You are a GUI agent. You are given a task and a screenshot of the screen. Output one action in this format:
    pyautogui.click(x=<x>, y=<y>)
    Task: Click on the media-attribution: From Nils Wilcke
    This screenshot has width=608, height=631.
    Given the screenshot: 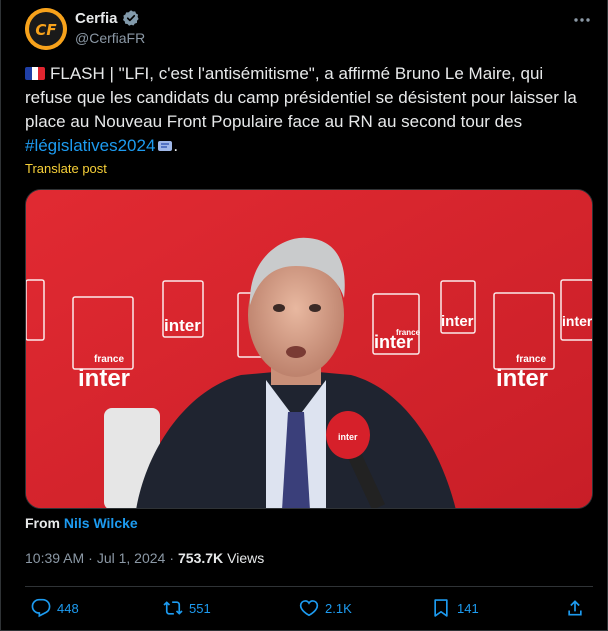 What is the action you would take?
    pyautogui.click(x=81, y=523)
    